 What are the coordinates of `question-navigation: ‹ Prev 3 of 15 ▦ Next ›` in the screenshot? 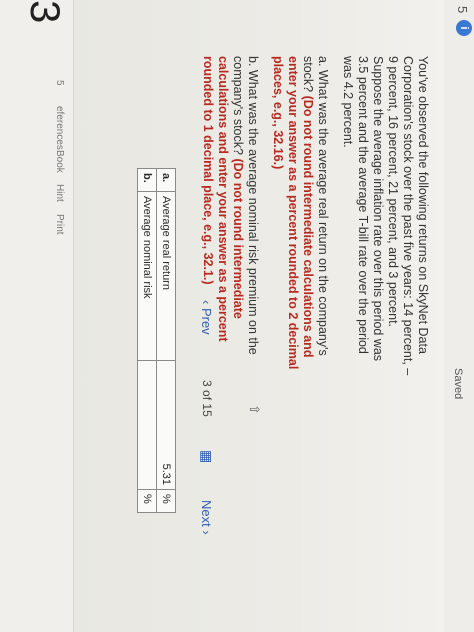 It's located at (199, 430).